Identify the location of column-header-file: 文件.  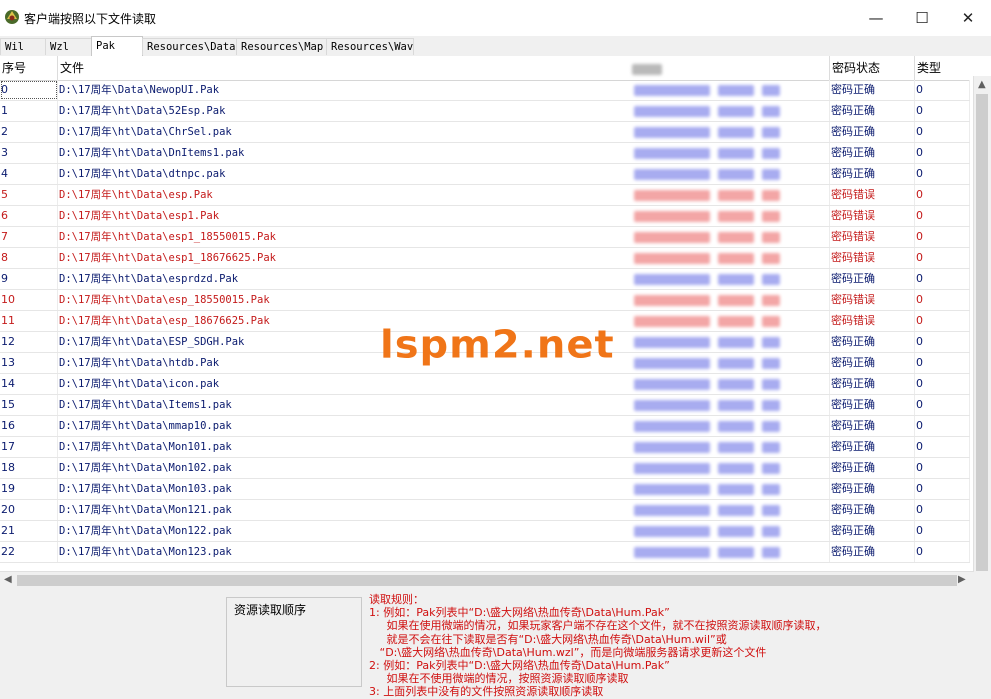
(444, 68).